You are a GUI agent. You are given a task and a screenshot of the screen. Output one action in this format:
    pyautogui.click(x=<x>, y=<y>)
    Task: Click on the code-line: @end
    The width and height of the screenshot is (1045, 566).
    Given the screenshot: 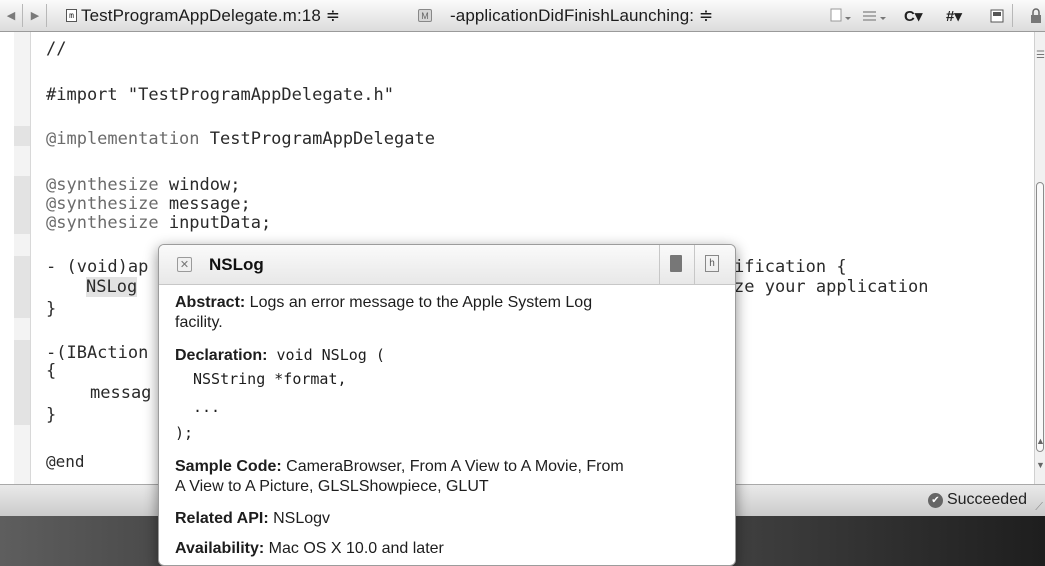 What is the action you would take?
    pyautogui.click(x=65, y=461)
    